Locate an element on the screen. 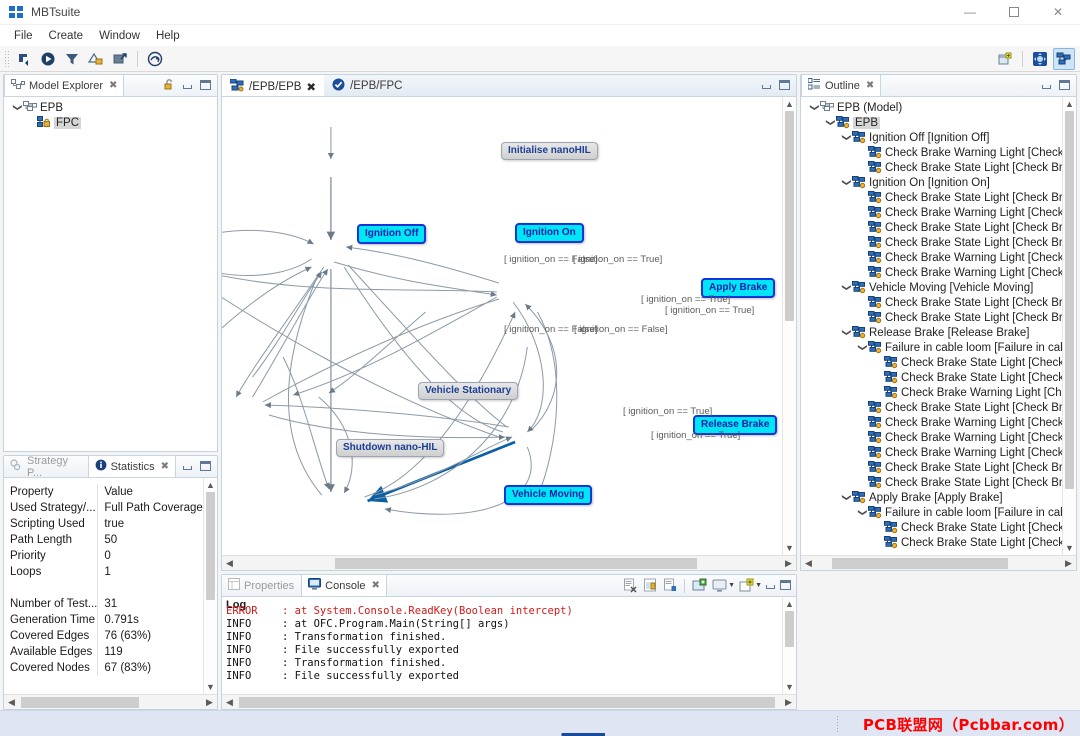 This screenshot has height=736, width=1080. outline-item: ❯ EPB (Model) is located at coordinates (940, 107).